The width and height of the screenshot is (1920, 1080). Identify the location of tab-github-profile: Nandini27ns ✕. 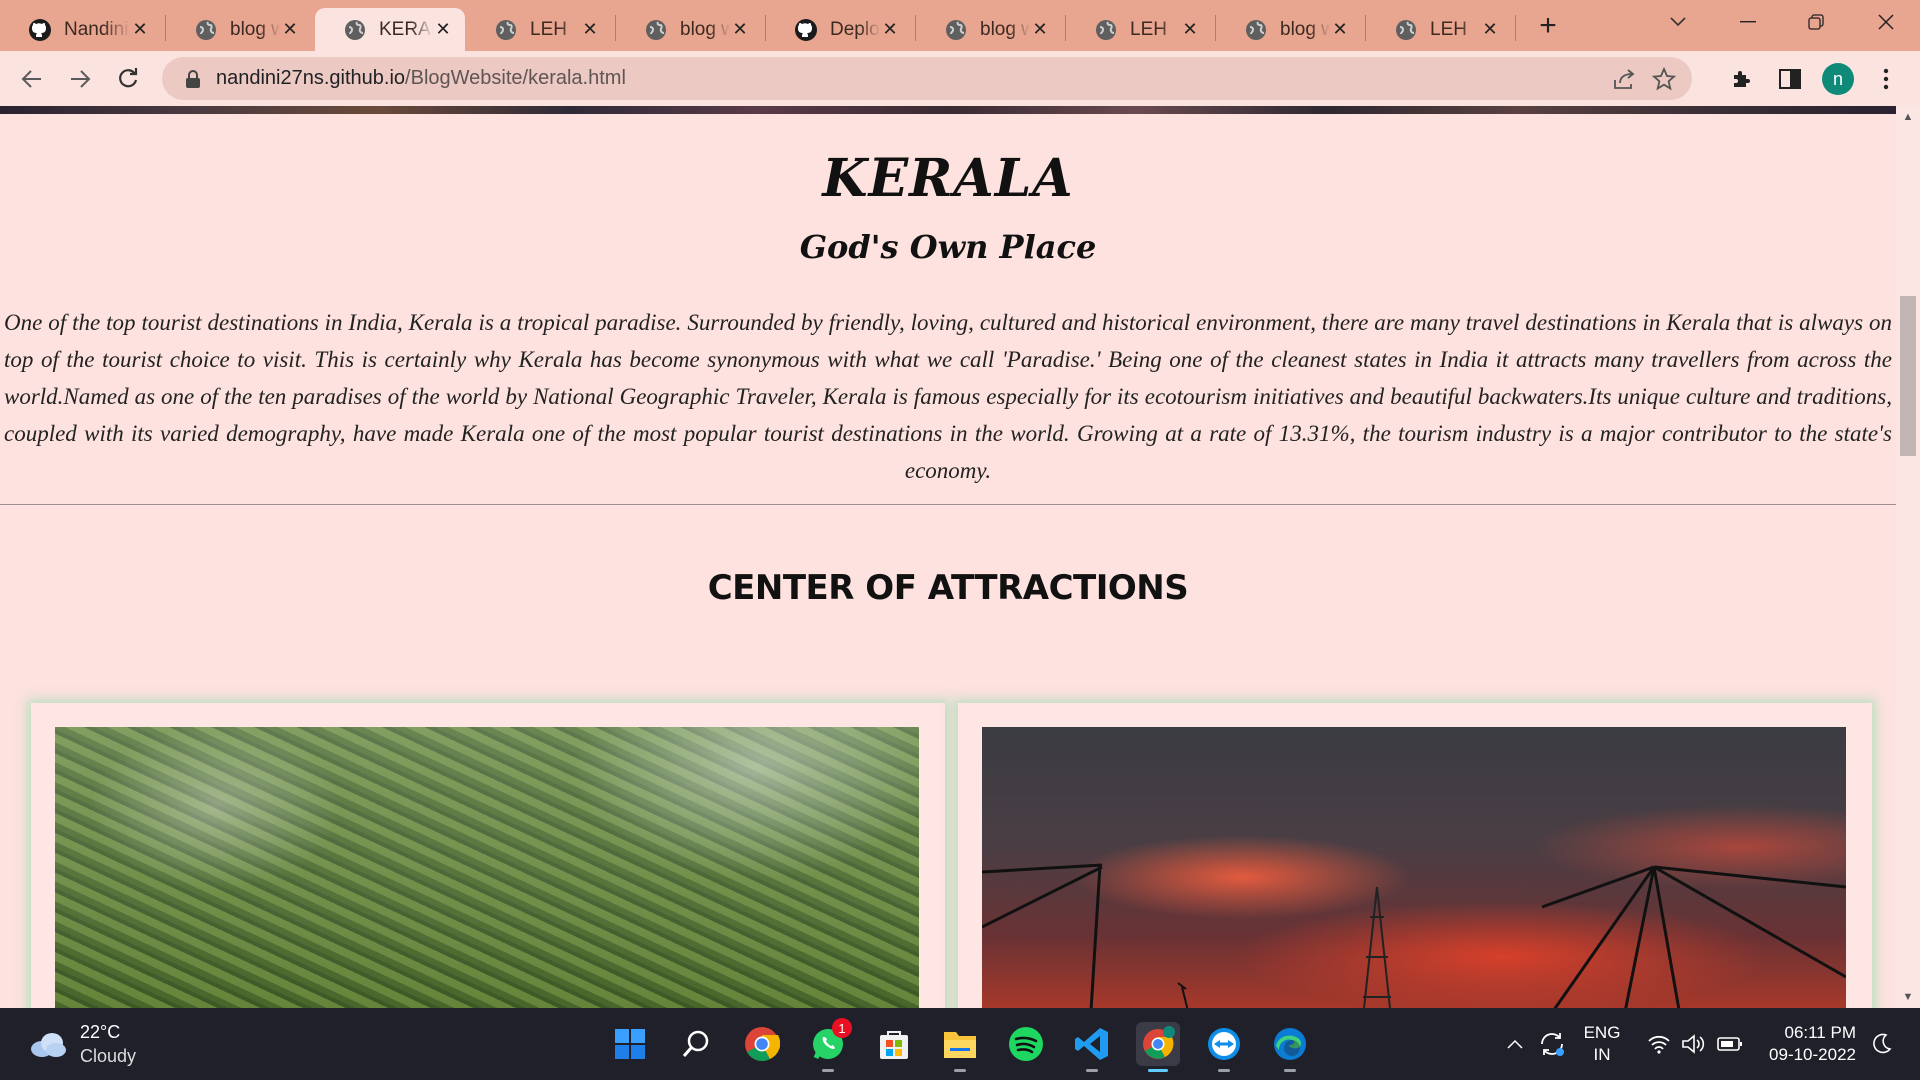
(81, 29).